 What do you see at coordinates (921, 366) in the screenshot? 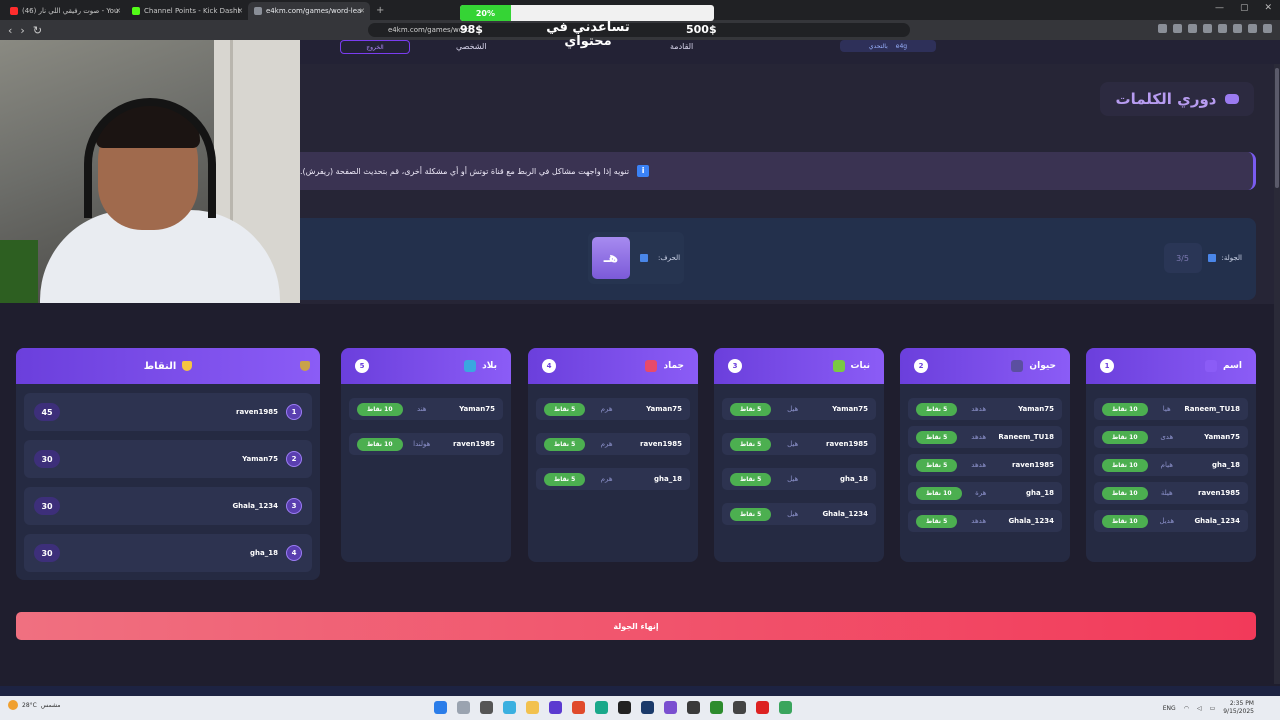
I see `category-number-badge: 2` at bounding box center [921, 366].